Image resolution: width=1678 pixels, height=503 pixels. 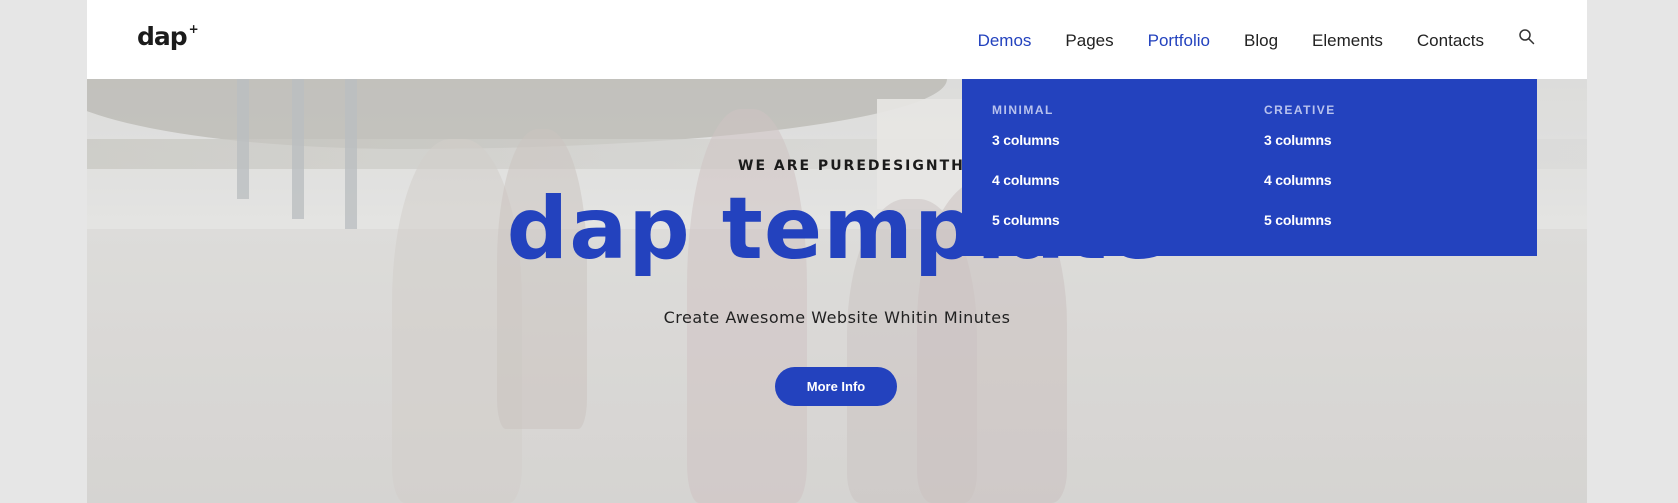 What do you see at coordinates (1300, 192) in the screenshot?
I see `dropdown-link-creative-4-columns: 4 columns` at bounding box center [1300, 192].